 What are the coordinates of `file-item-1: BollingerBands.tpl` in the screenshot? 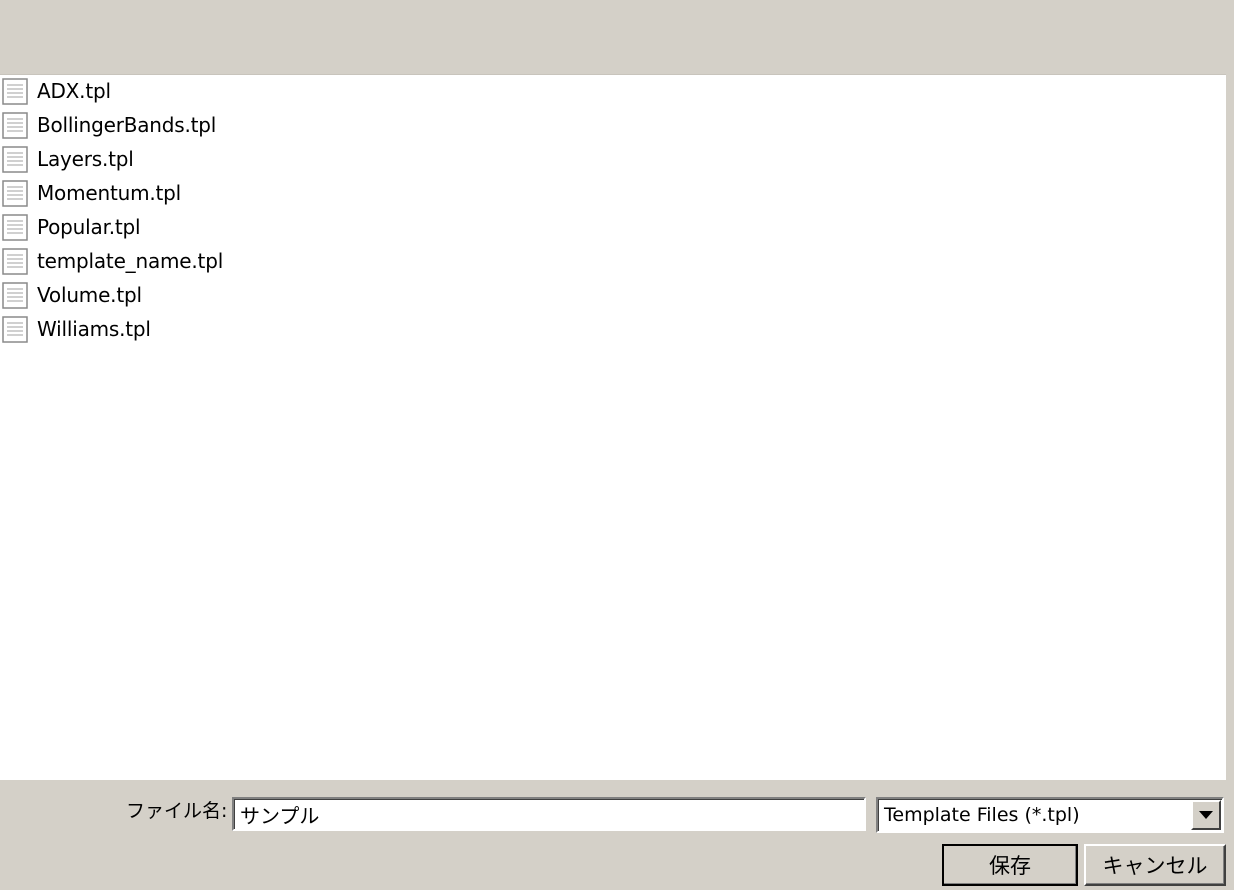 It's located at (109, 125).